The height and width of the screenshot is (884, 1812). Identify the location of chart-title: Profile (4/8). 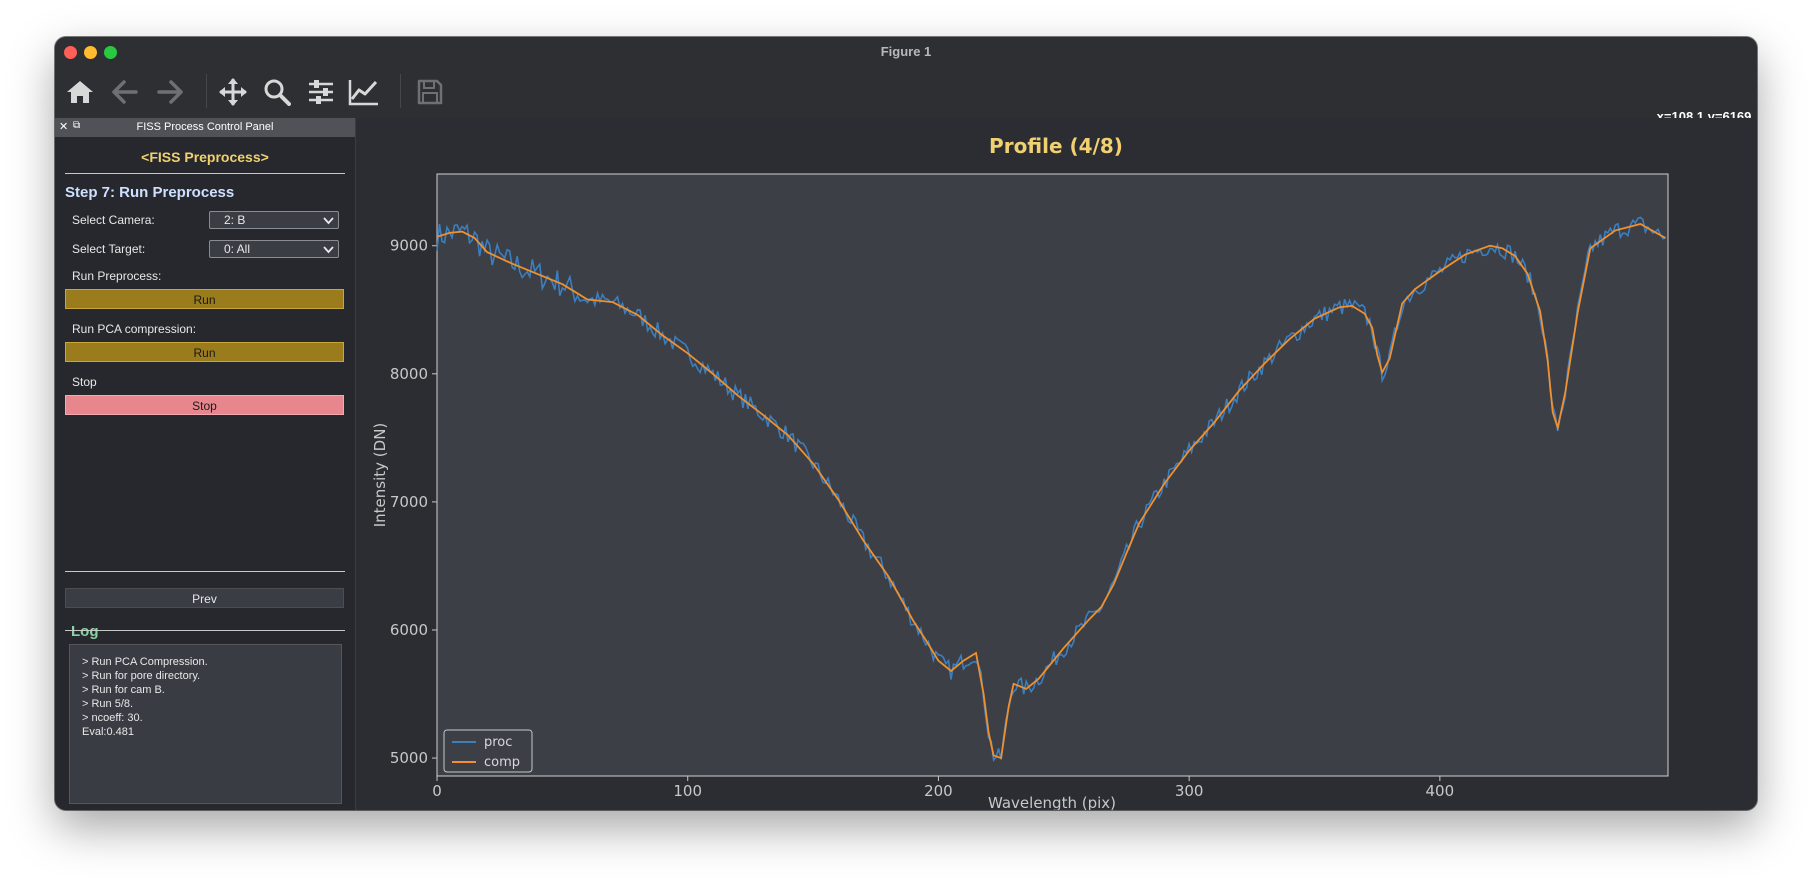
(1056, 146).